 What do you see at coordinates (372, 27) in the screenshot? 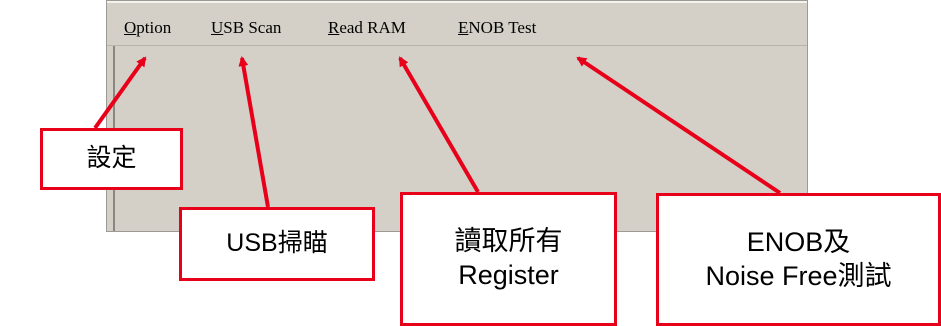
I see `menu-read-ram-label: ead RAM` at bounding box center [372, 27].